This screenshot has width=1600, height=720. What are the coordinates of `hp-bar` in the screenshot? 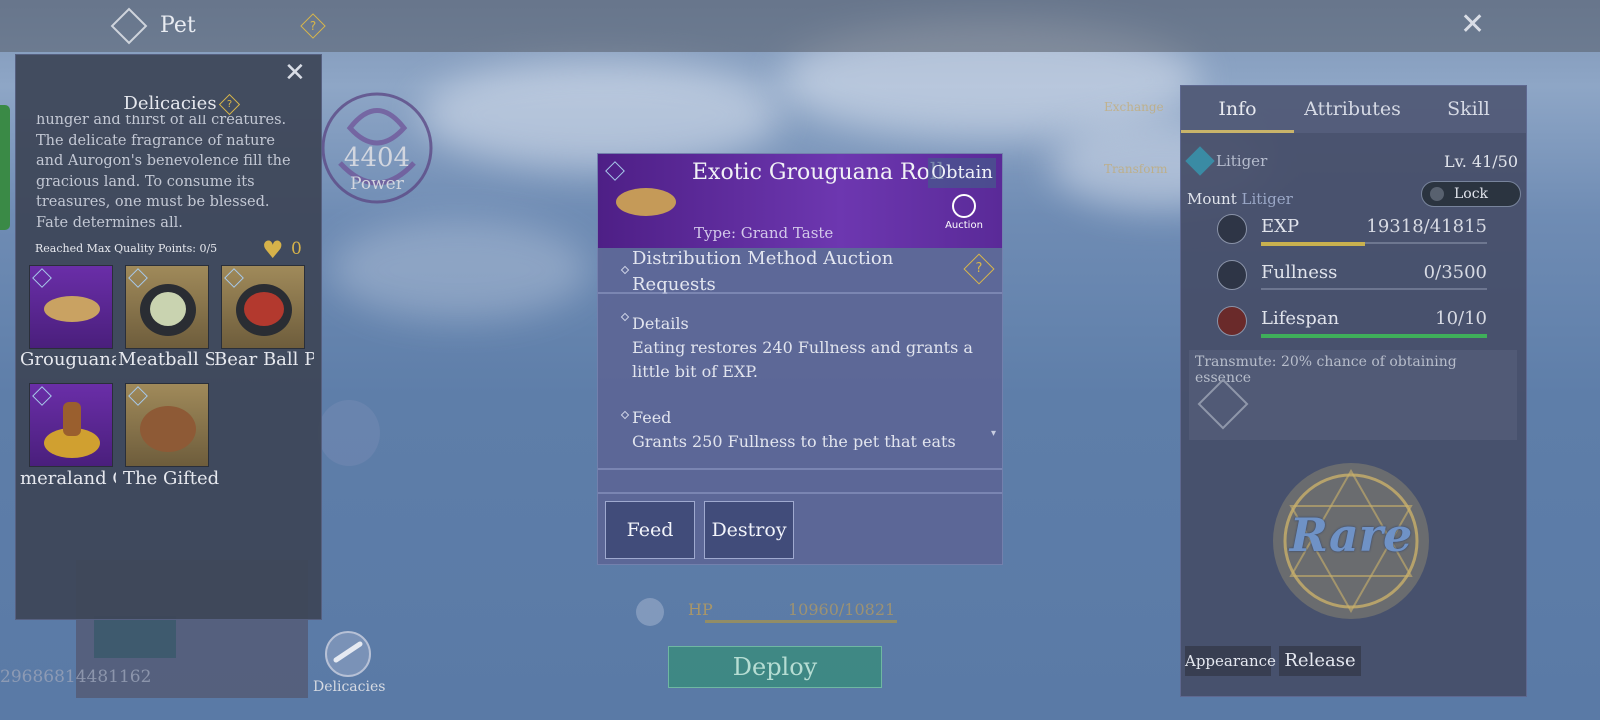 It's located at (801, 621).